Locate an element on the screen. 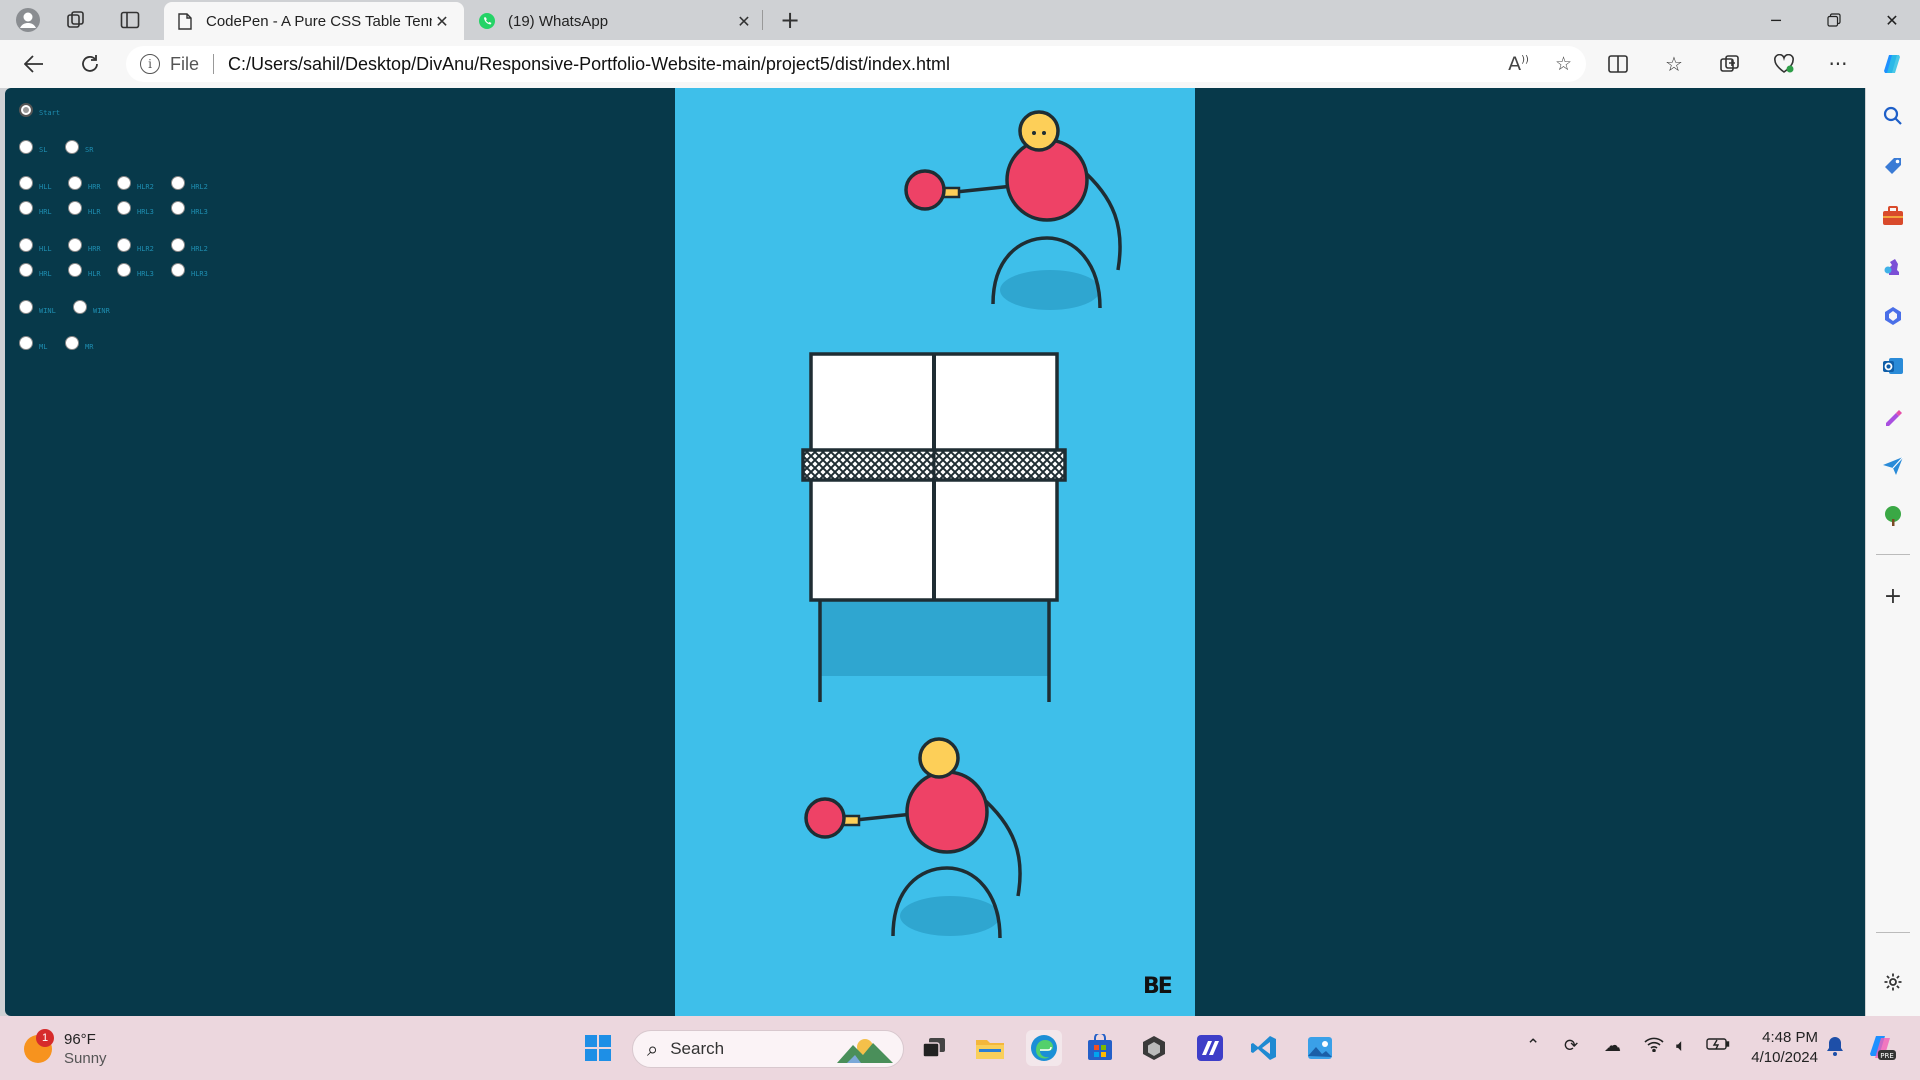 The image size is (1920, 1080). add-sidebar-app-icon: + is located at coordinates (1893, 596).